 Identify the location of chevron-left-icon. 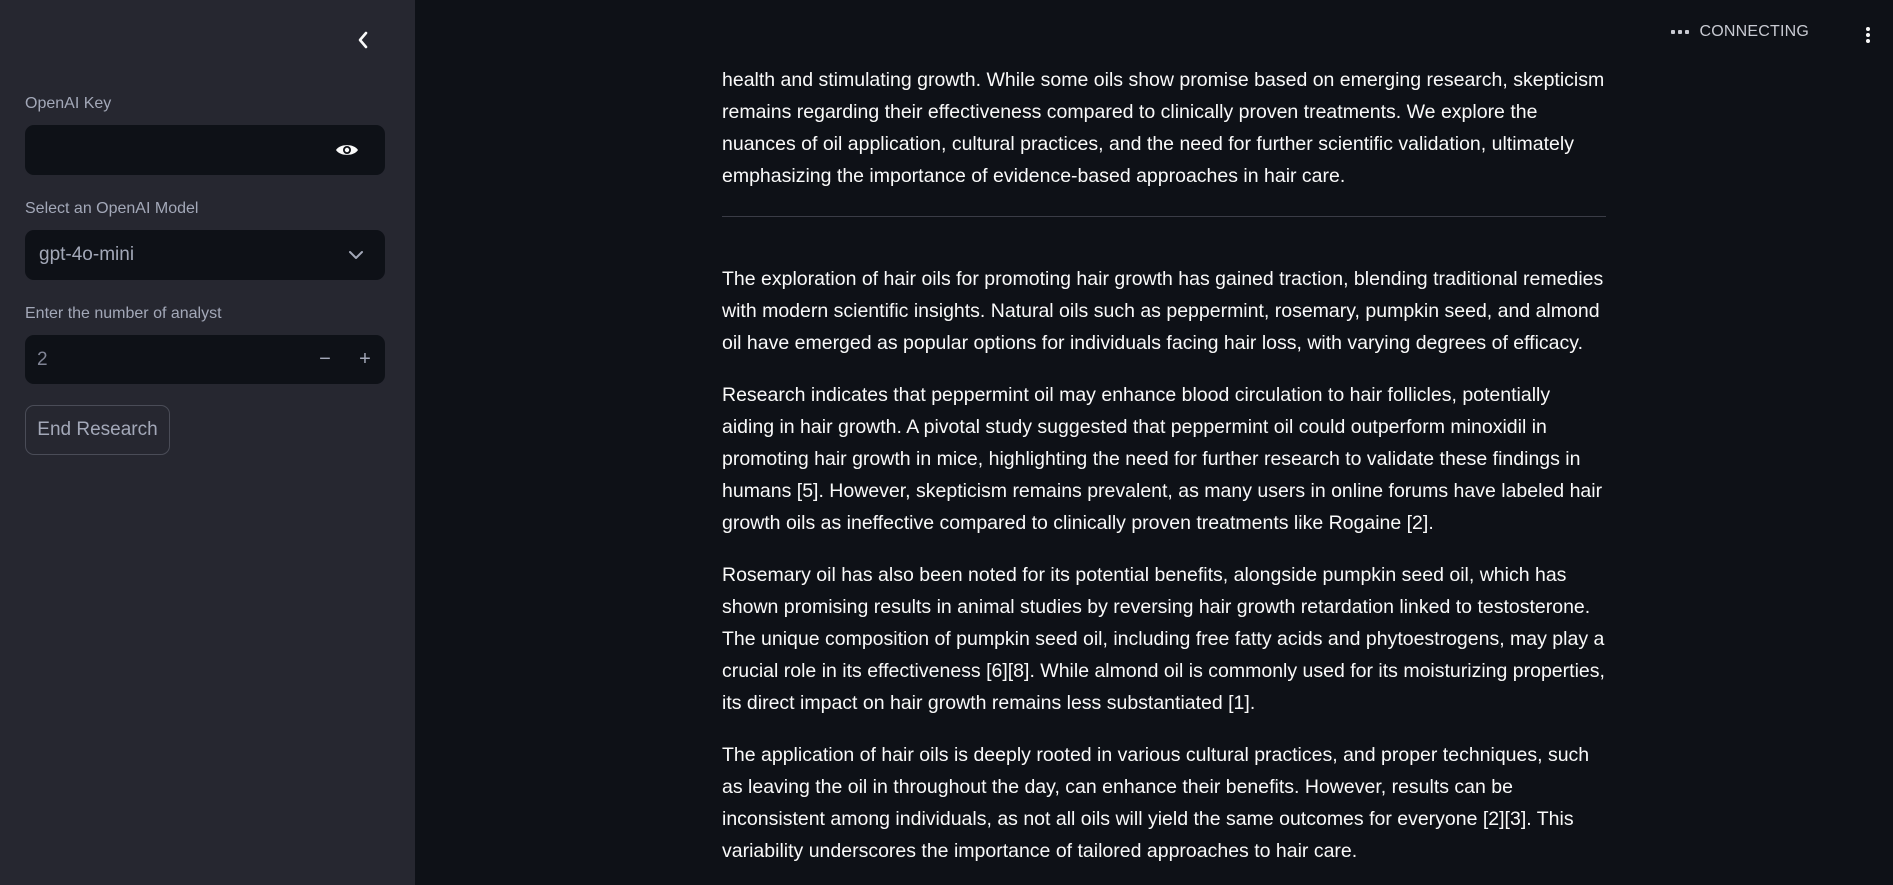
(363, 40).